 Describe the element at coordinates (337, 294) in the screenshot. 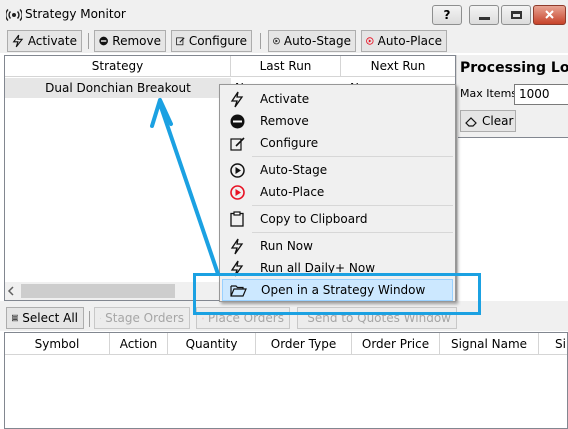

I see `annotation-highlight-box` at that location.